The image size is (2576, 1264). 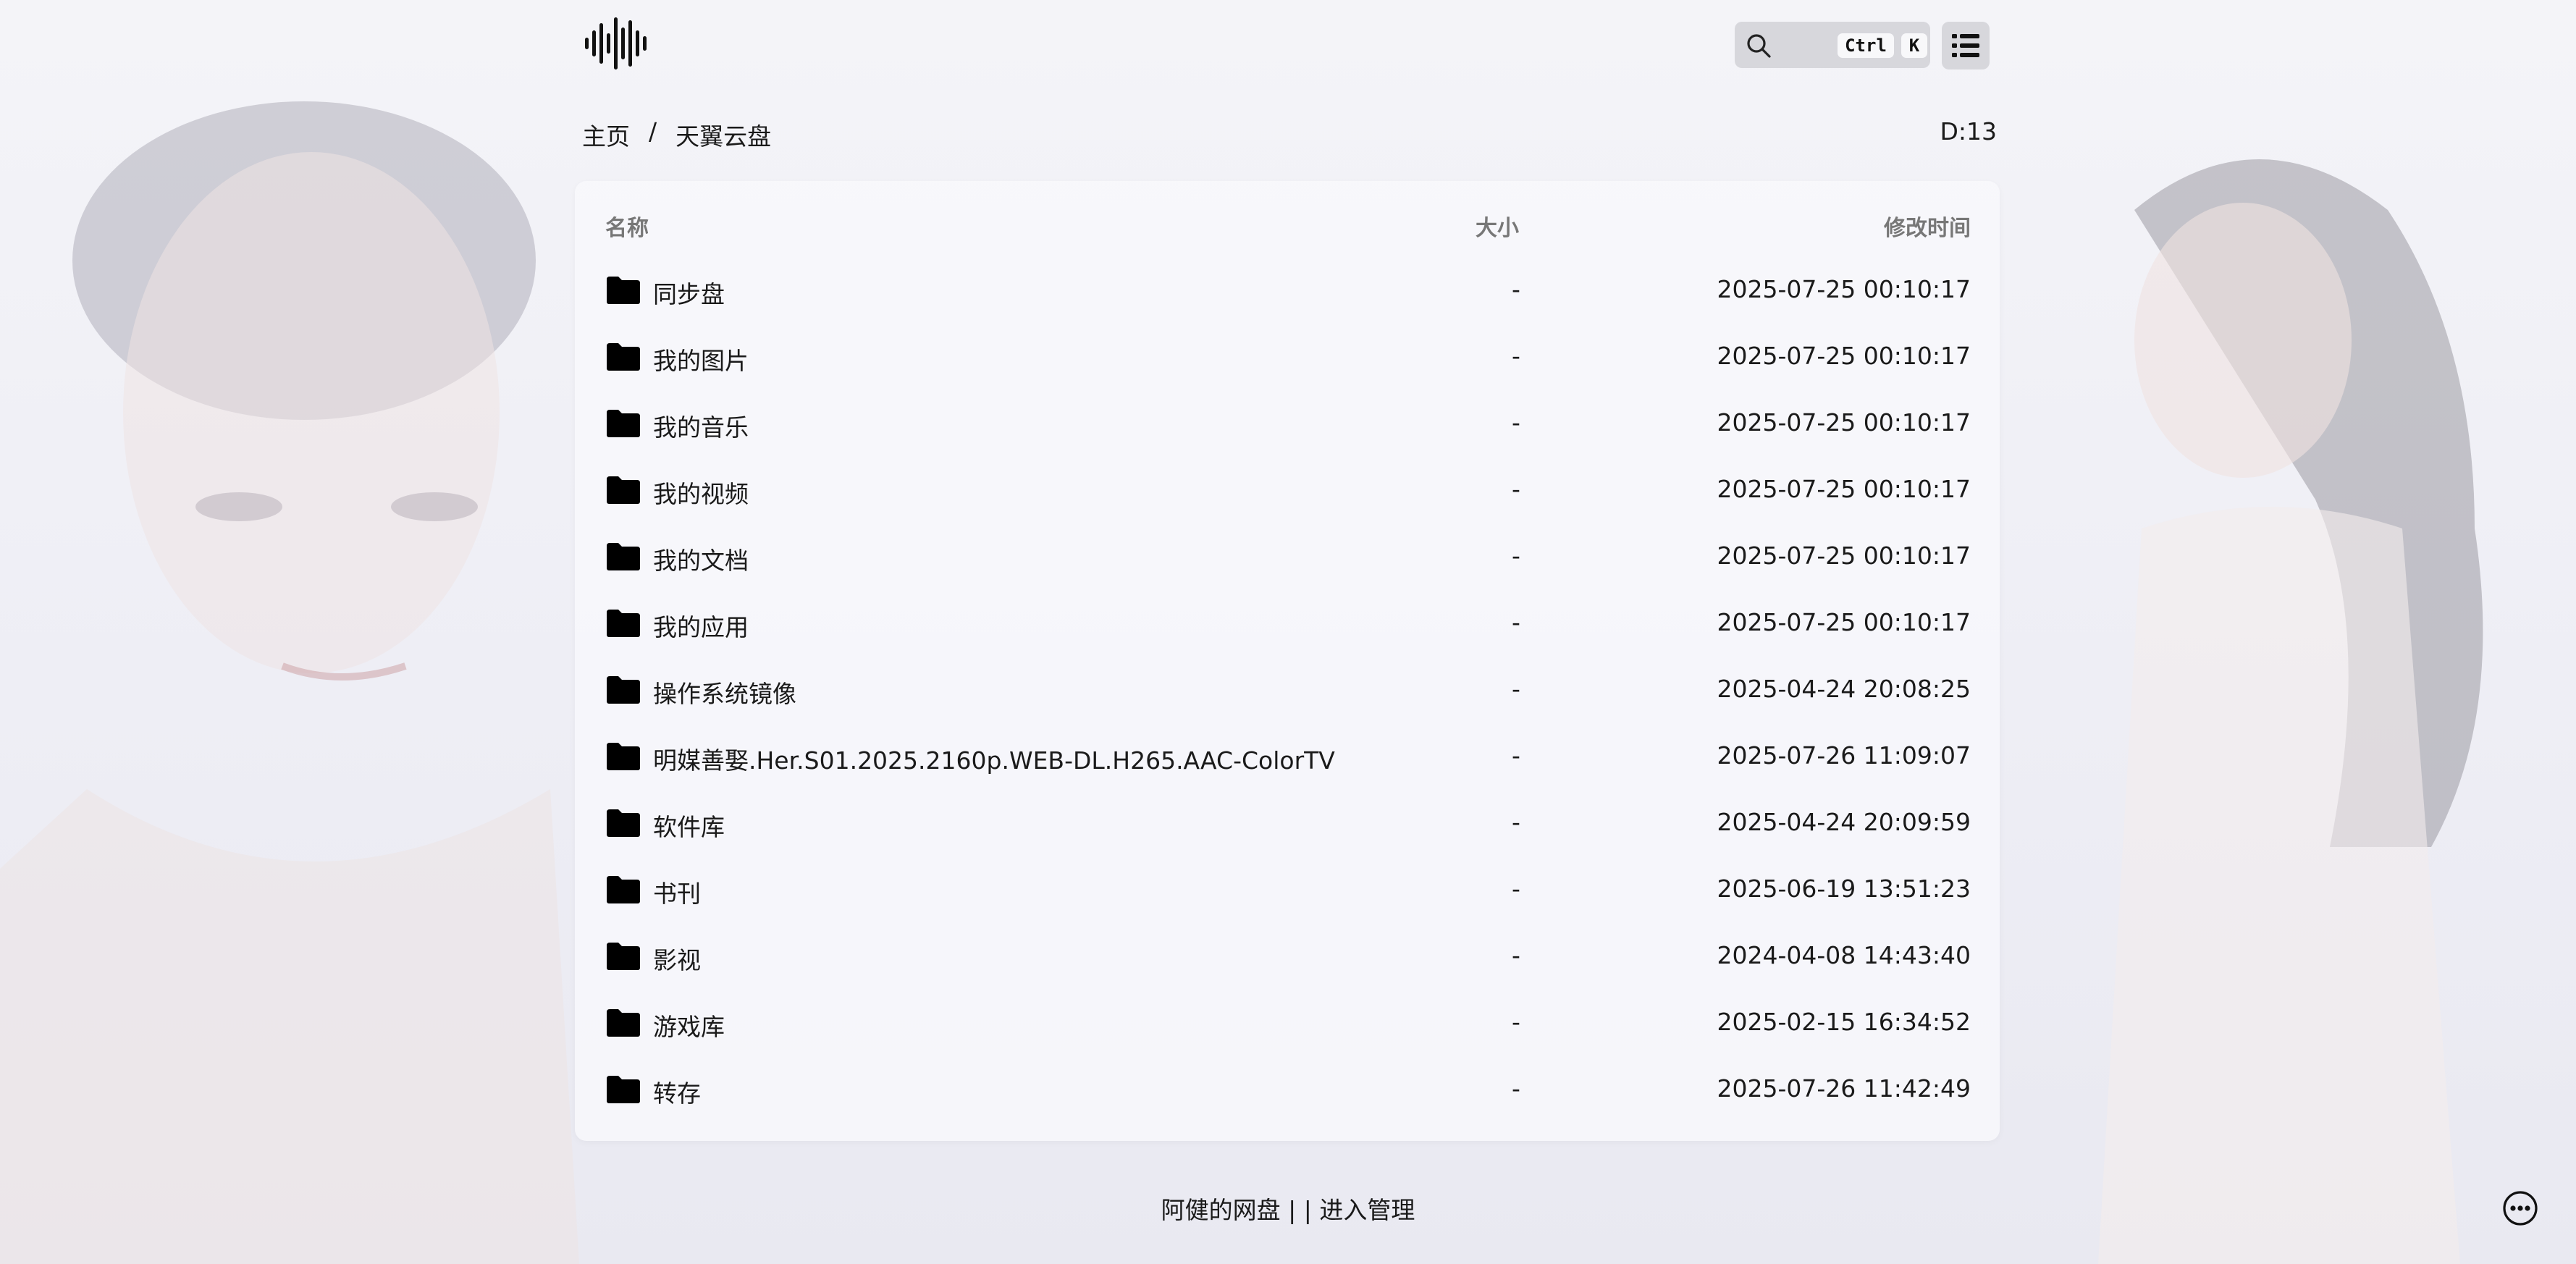 What do you see at coordinates (606, 134) in the screenshot?
I see `breadcrumb-home: 主页` at bounding box center [606, 134].